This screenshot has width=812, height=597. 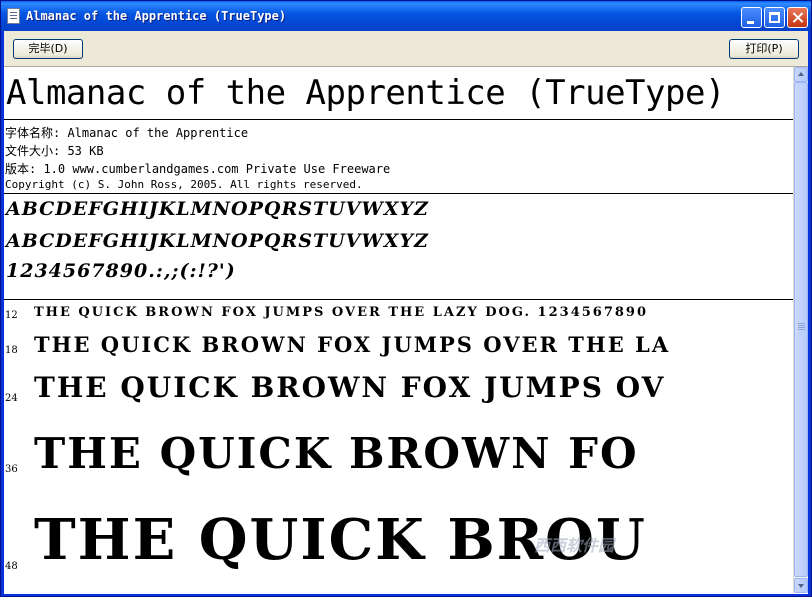 What do you see at coordinates (406, 16) in the screenshot?
I see `title-bar: Almanac of the Apprentice (TrueType)` at bounding box center [406, 16].